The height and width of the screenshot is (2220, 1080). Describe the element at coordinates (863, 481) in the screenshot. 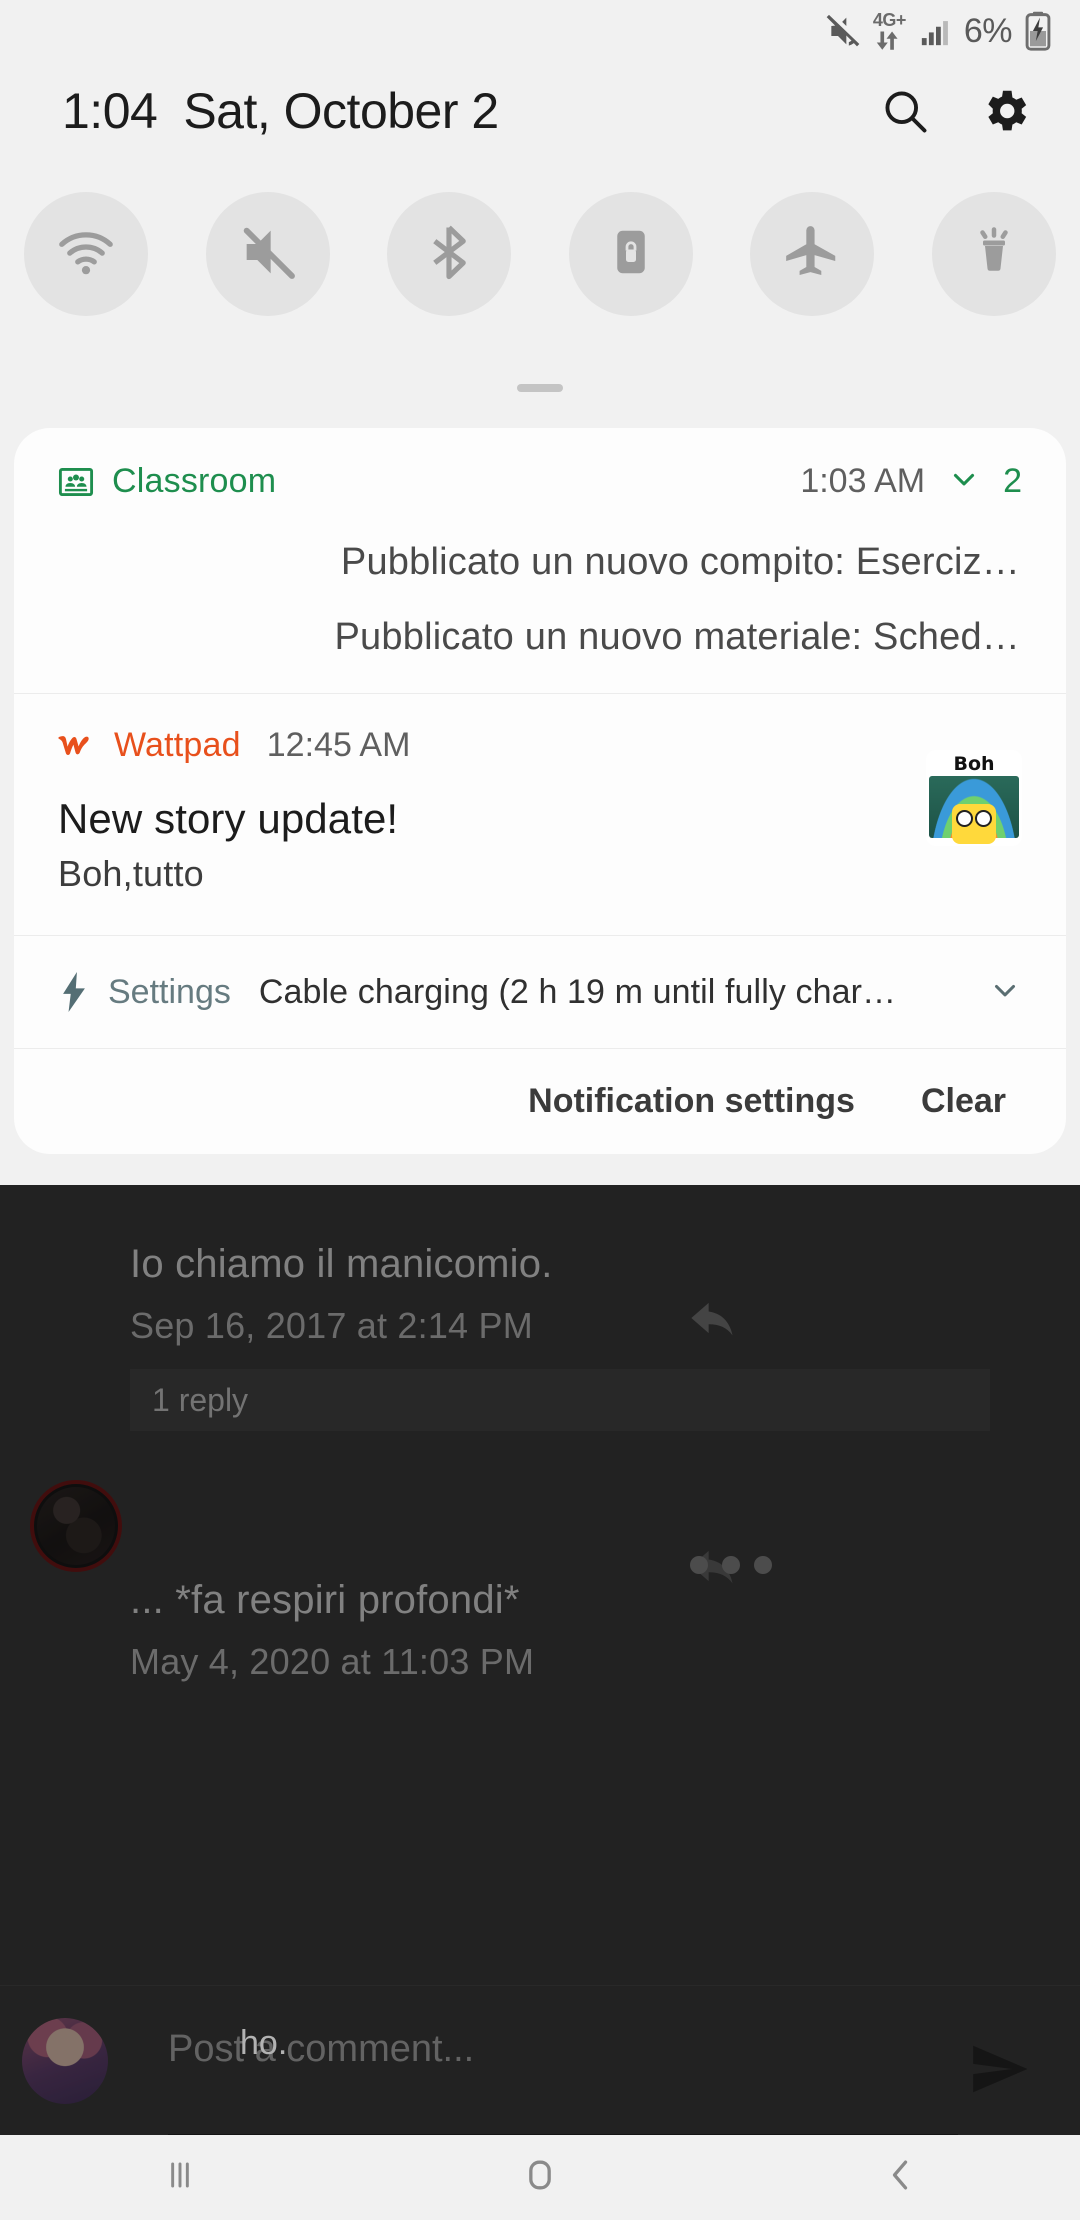

I see `notification-time: 1:03 AM` at that location.